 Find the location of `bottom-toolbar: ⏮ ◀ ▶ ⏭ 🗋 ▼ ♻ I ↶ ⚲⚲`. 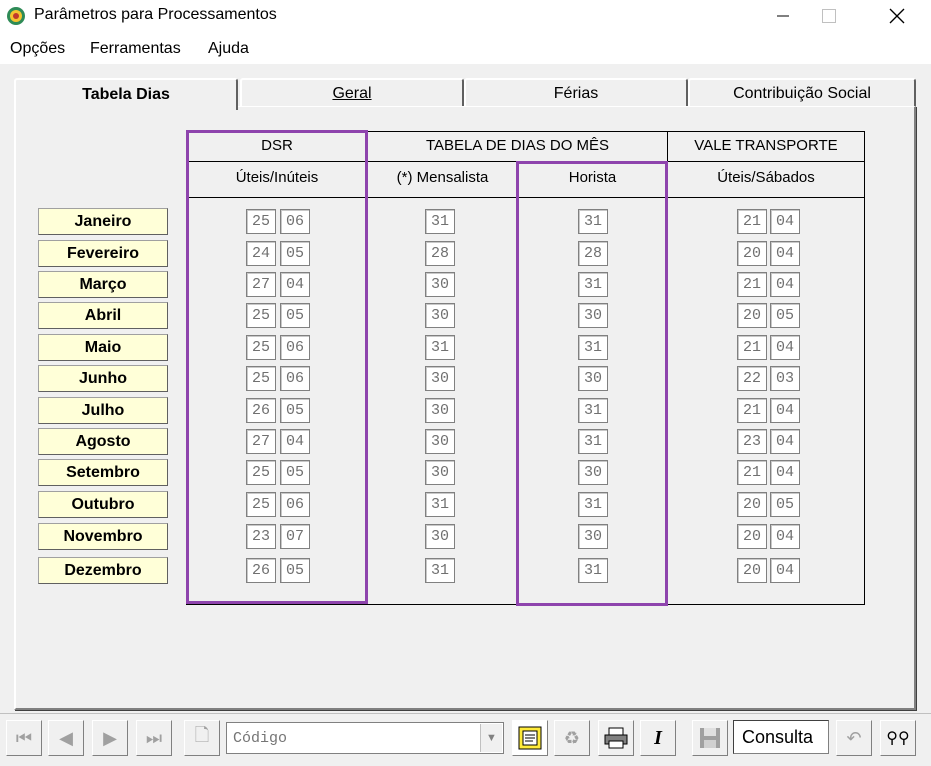

bottom-toolbar: ⏮ ◀ ▶ ⏭ 🗋 ▼ ♻ I ↶ ⚲⚲ is located at coordinates (465, 739).